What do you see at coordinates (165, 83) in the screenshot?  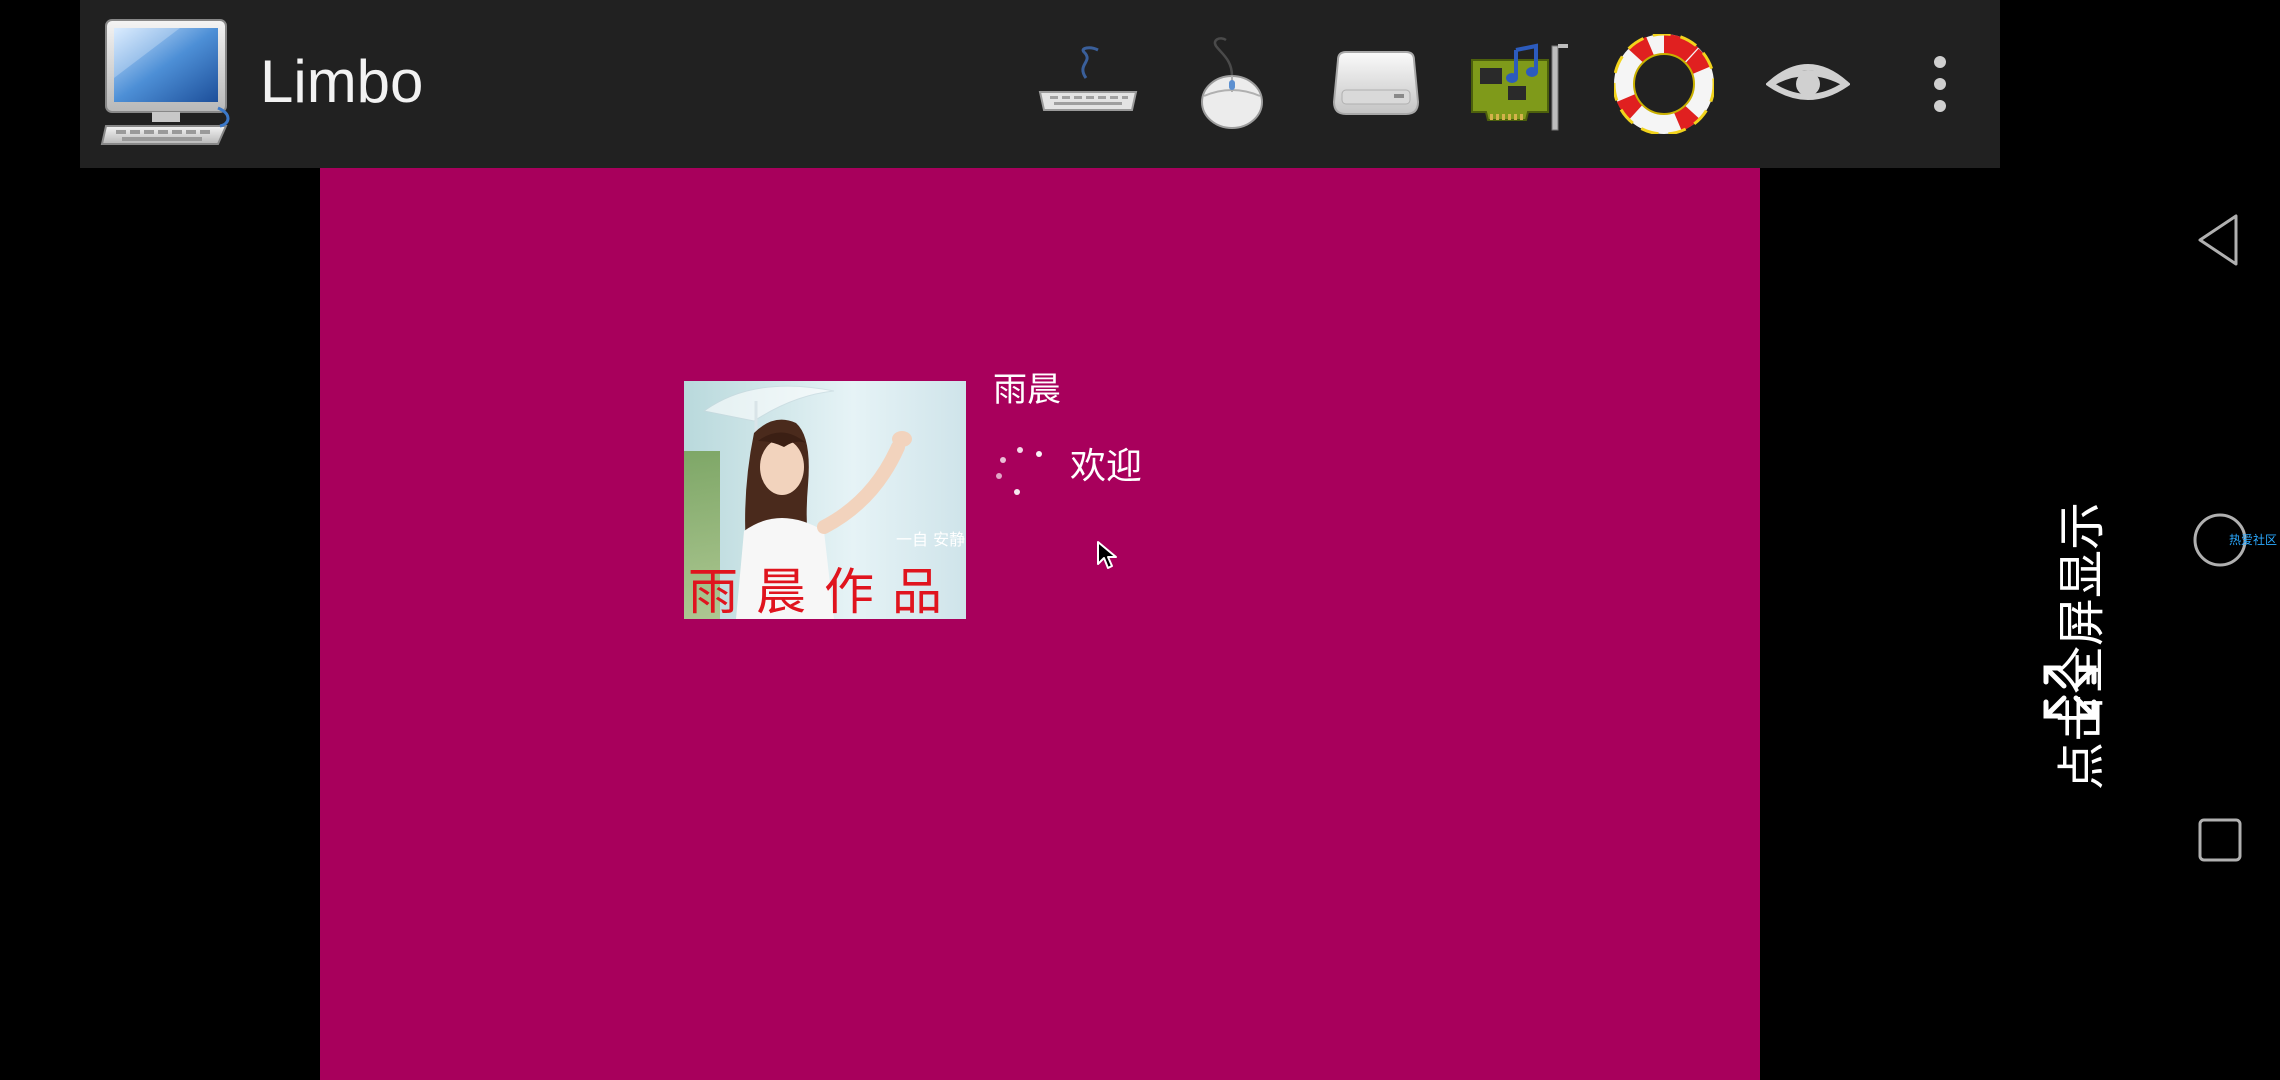 I see `computer-icon` at bounding box center [165, 83].